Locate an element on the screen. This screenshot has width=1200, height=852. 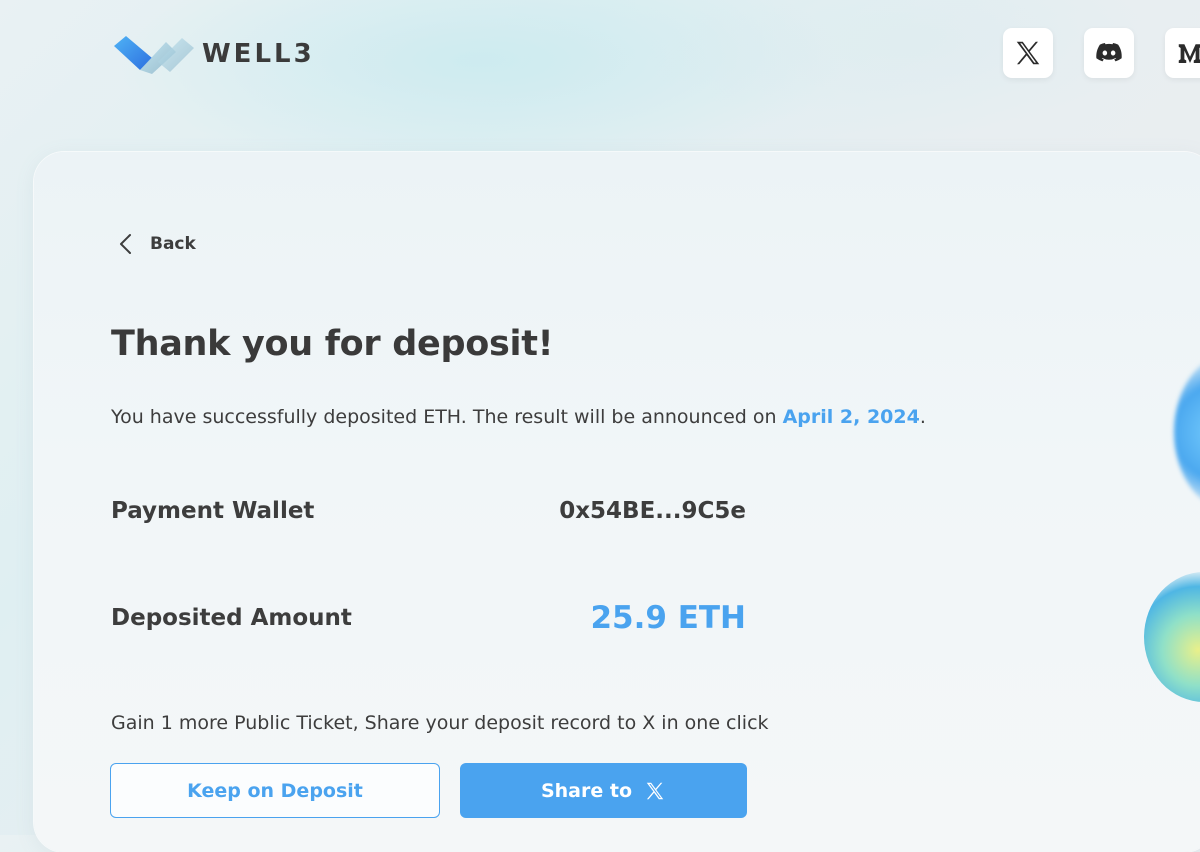
share-to-x-button: Share to is located at coordinates (603, 790).